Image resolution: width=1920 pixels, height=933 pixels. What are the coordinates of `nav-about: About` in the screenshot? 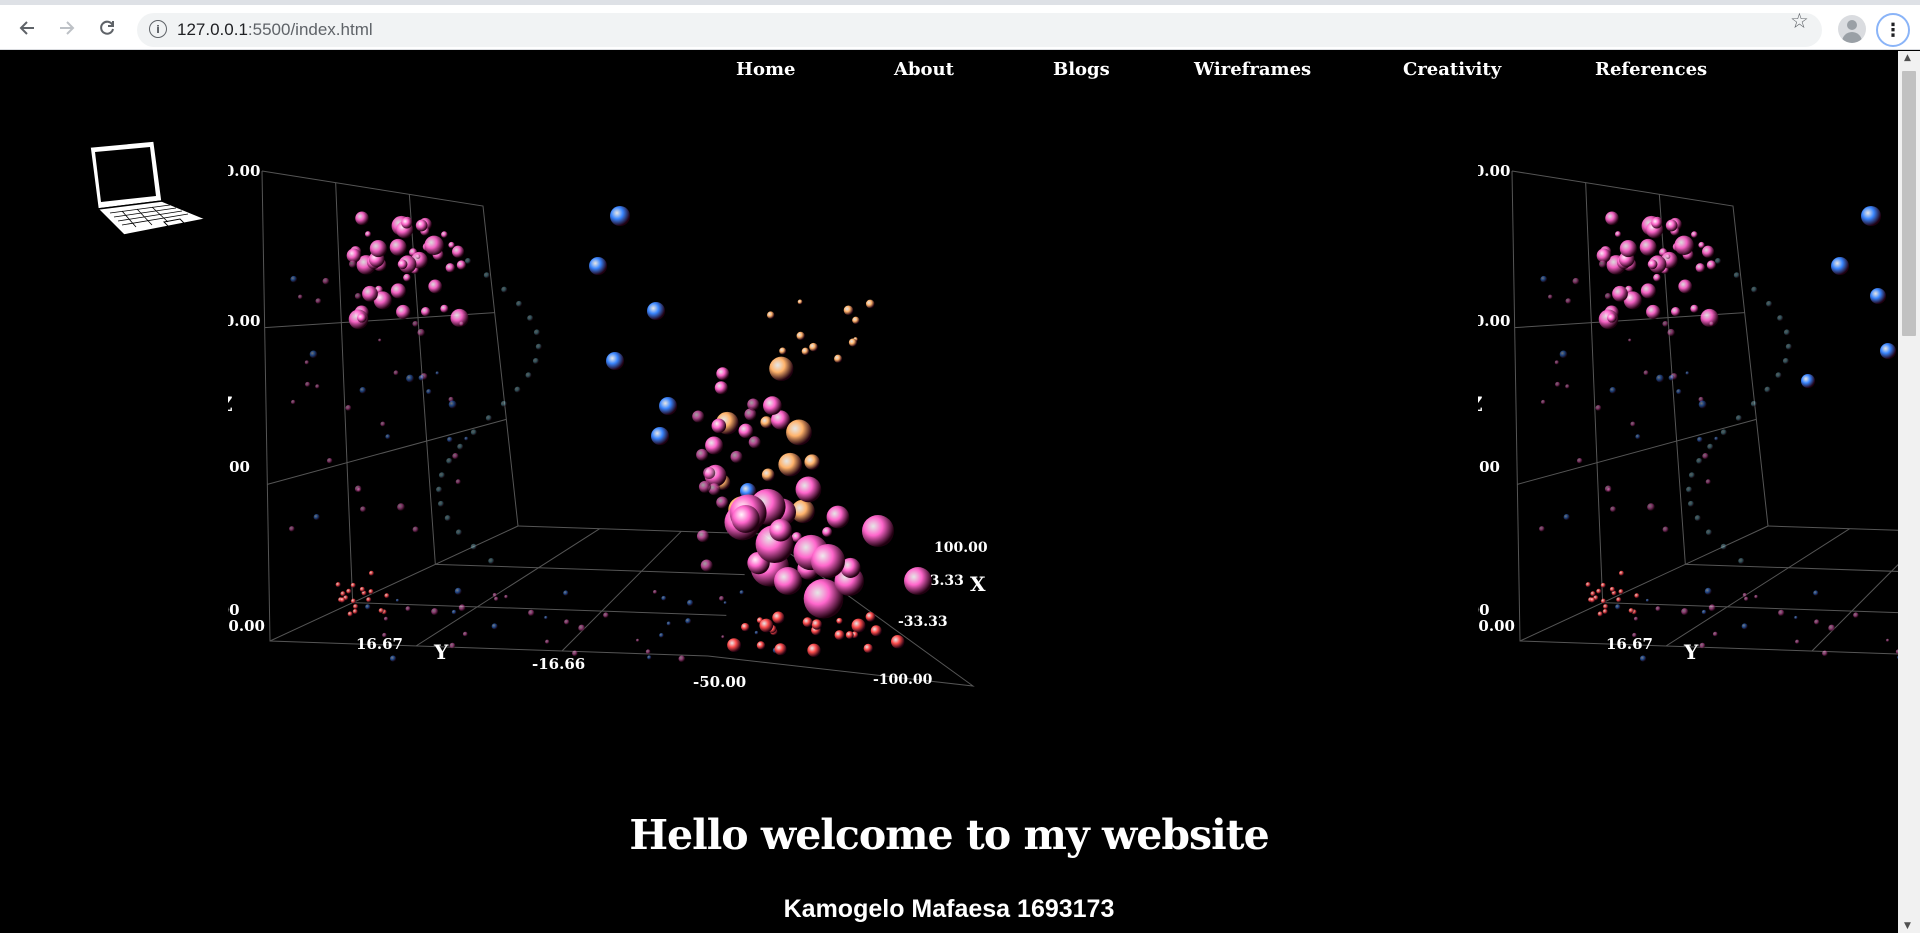 It's located at (924, 69).